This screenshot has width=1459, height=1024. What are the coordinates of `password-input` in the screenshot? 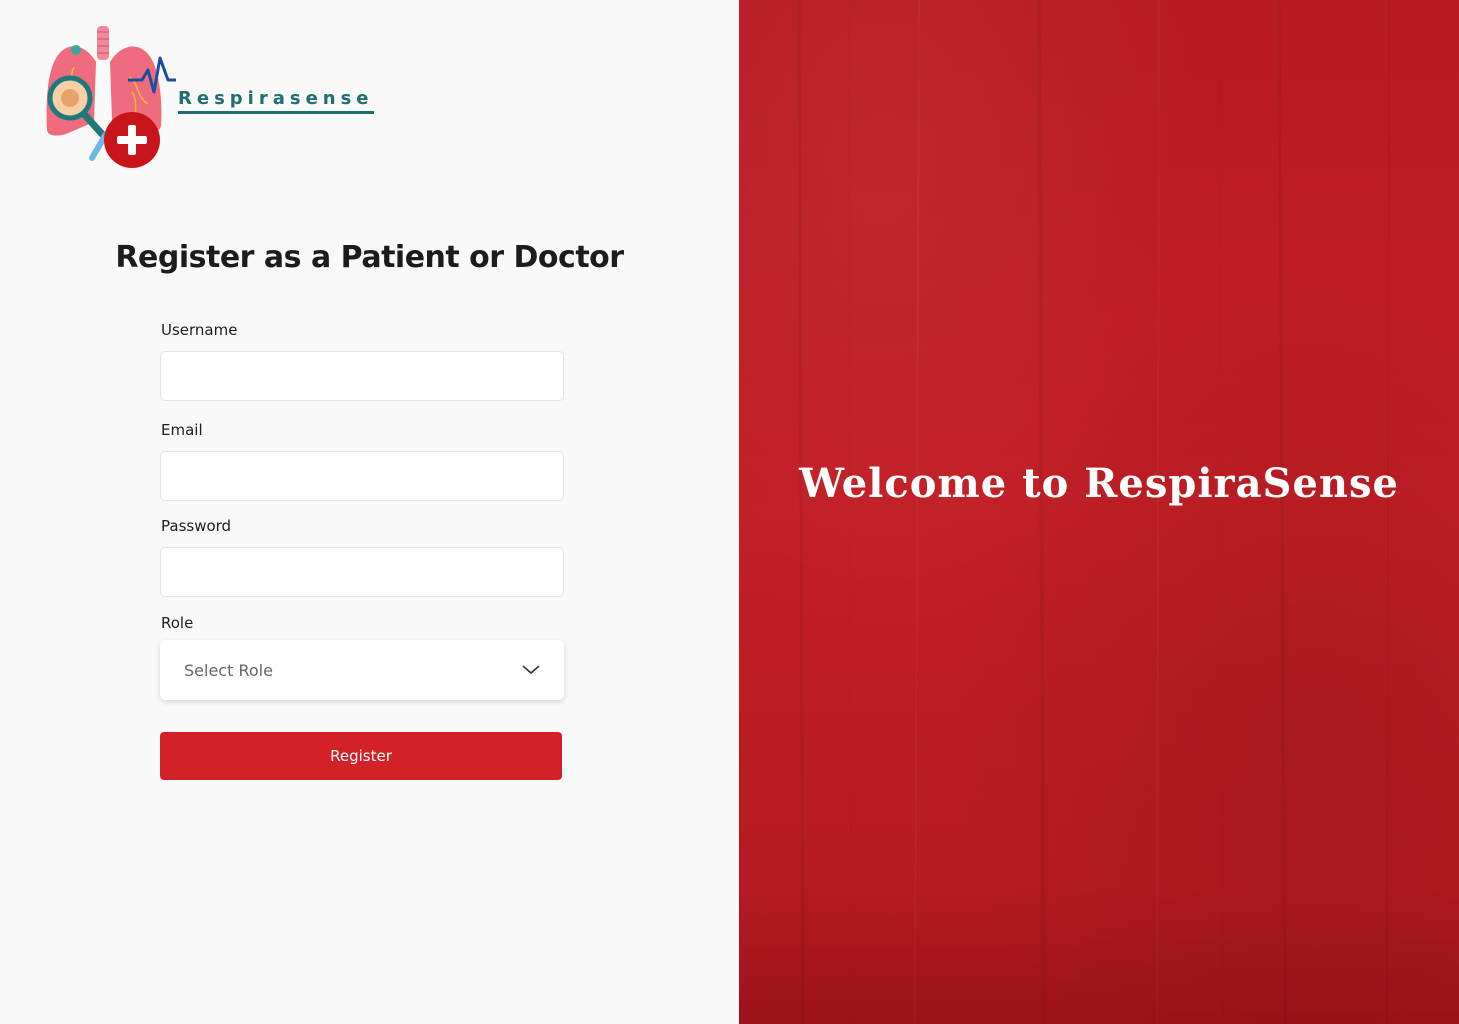 It's located at (362, 572).